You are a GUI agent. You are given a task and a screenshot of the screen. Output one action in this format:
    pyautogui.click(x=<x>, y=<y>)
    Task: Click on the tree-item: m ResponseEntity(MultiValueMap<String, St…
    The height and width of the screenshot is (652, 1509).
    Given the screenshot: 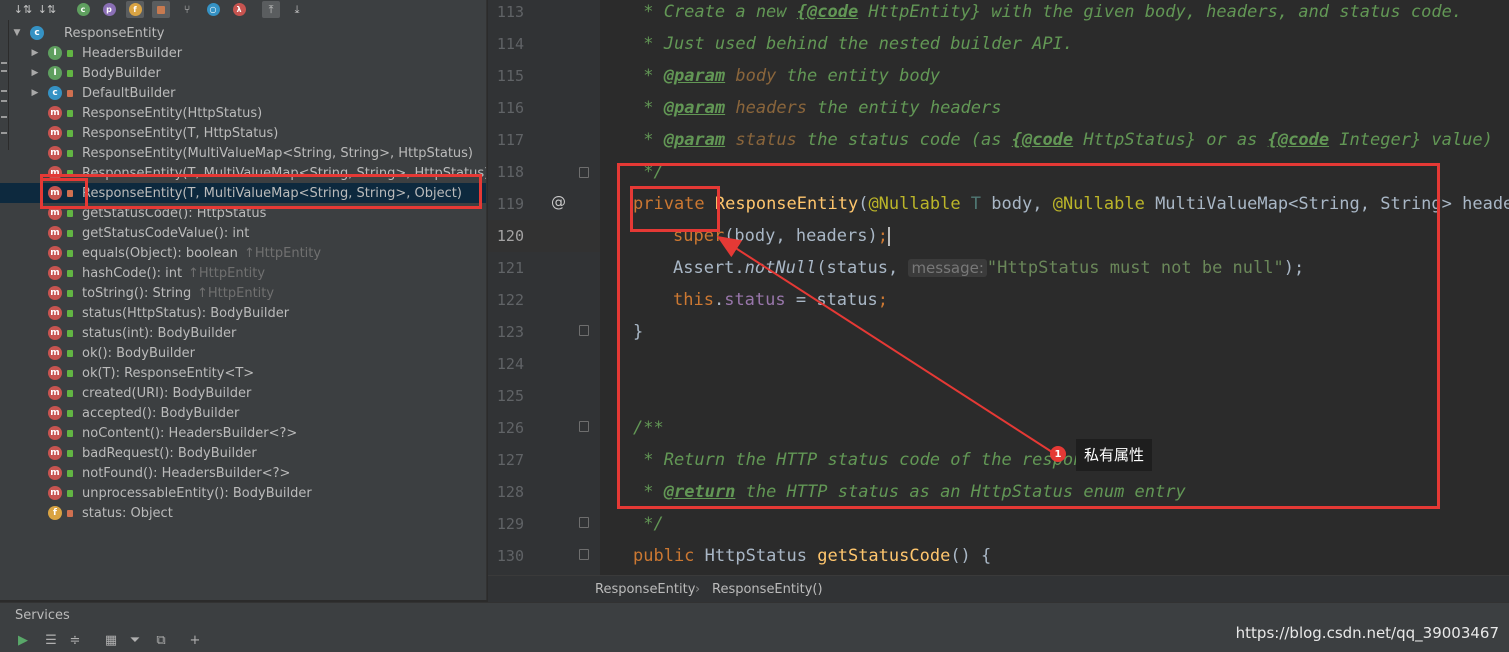 What is the action you would take?
    pyautogui.click(x=243, y=153)
    